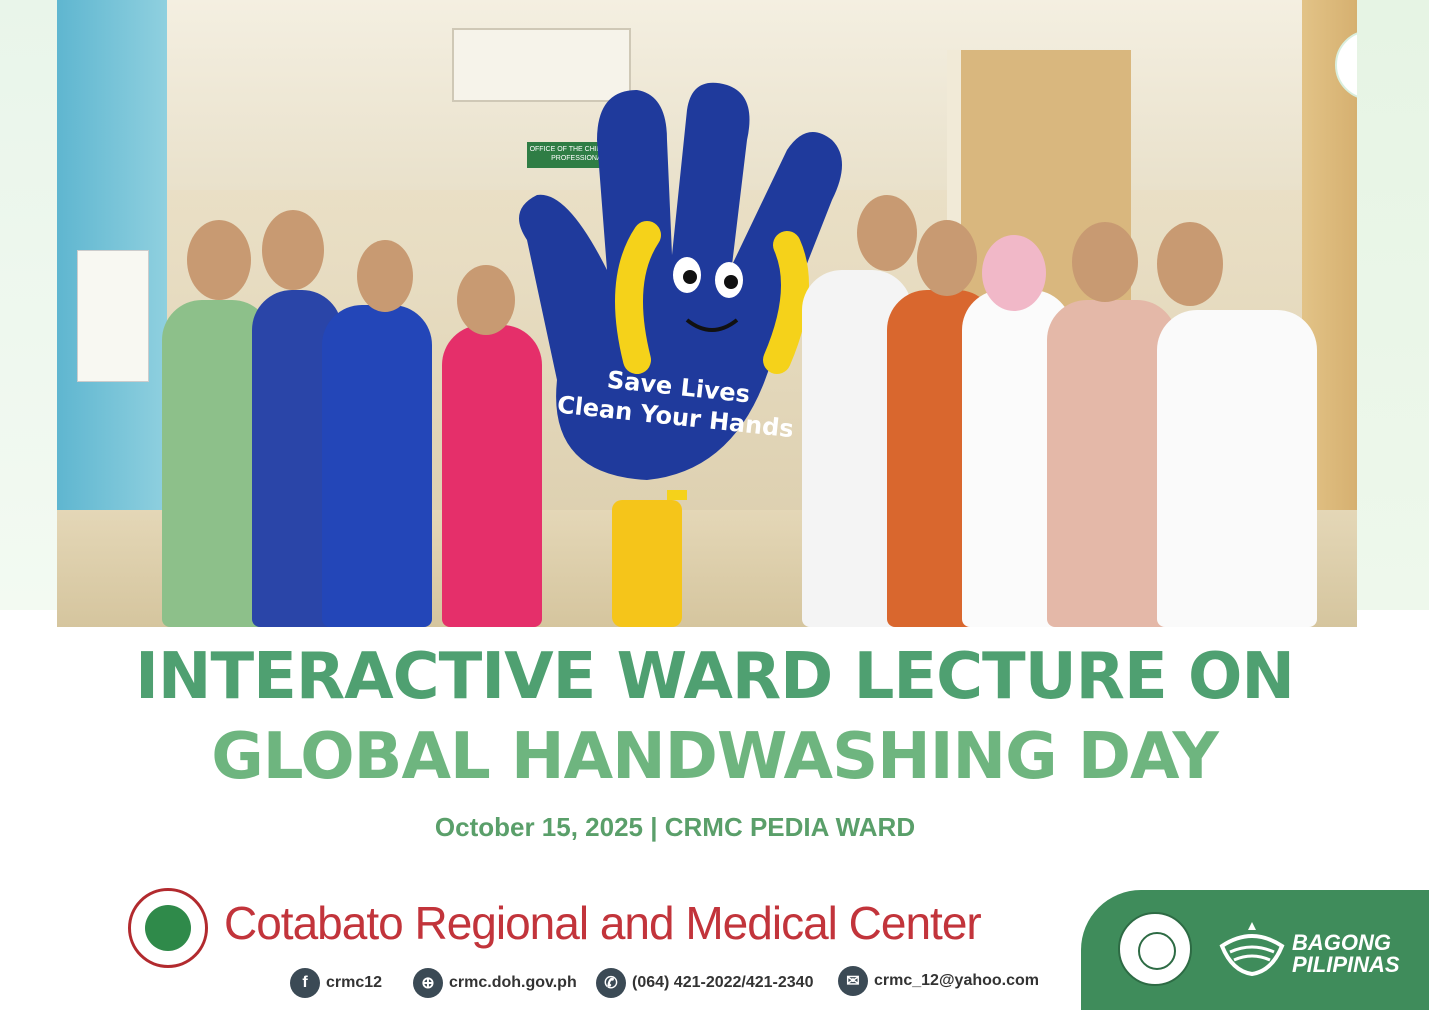  I want to click on website-url: crmc.doh.gov.ph, so click(513, 982).